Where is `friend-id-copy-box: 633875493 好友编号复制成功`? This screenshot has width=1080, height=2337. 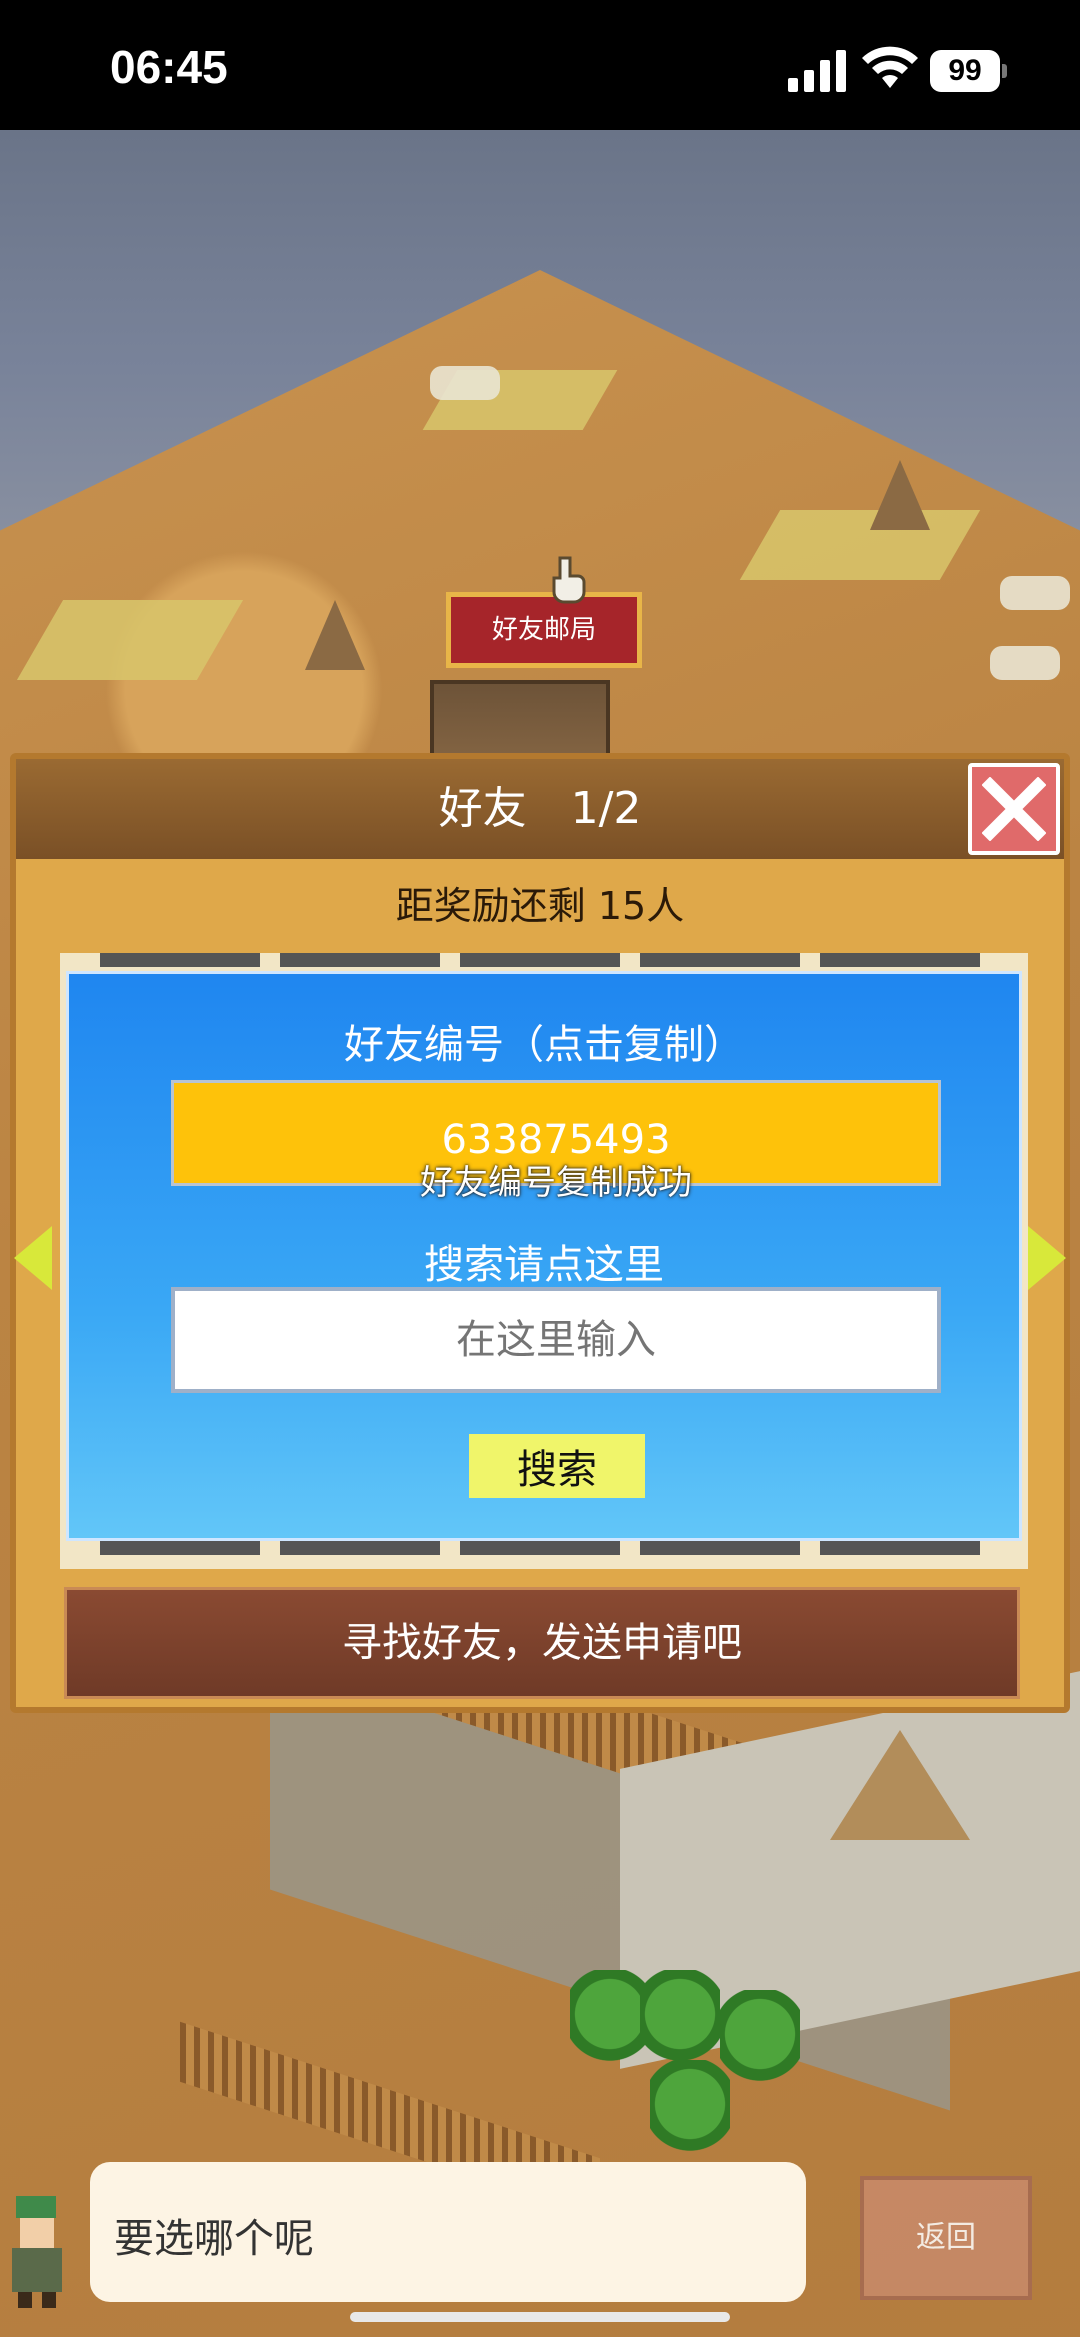 friend-id-copy-box: 633875493 好友编号复制成功 is located at coordinates (556, 1141).